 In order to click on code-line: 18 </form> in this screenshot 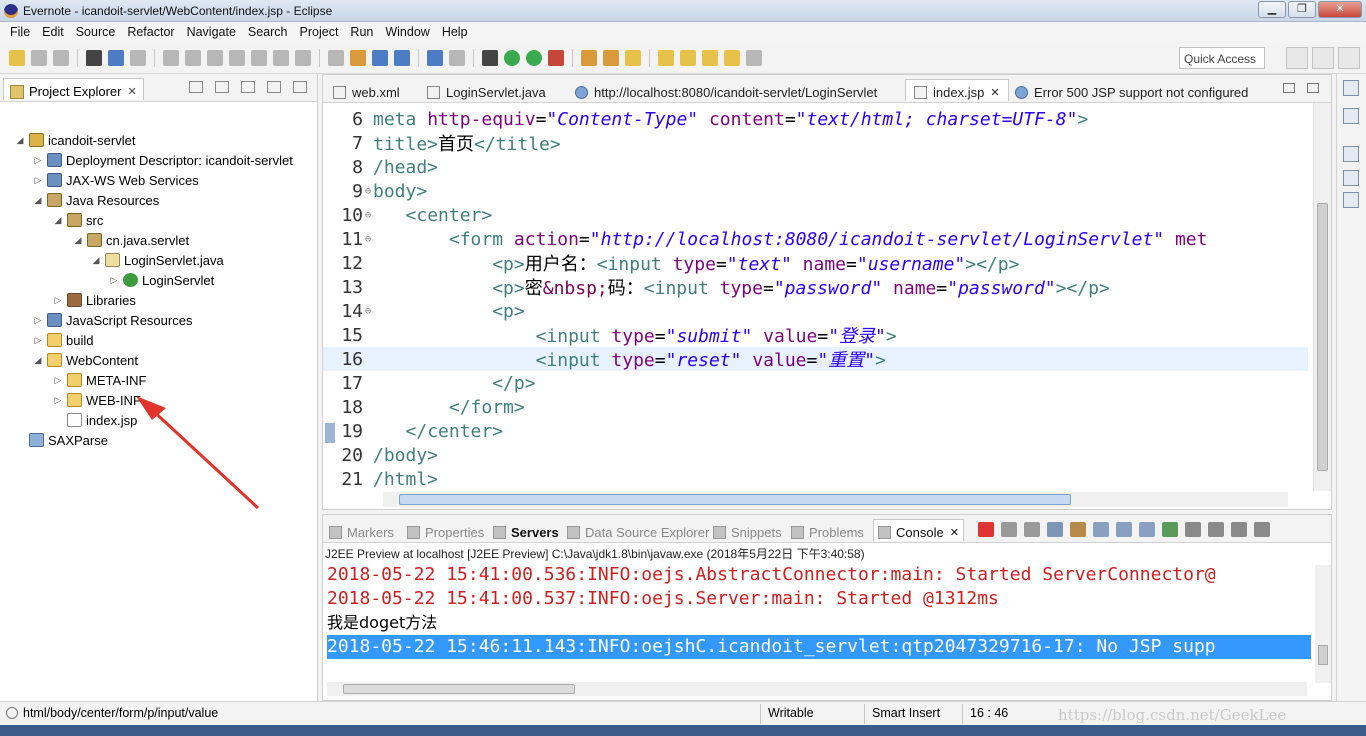, I will do `click(815, 407)`.